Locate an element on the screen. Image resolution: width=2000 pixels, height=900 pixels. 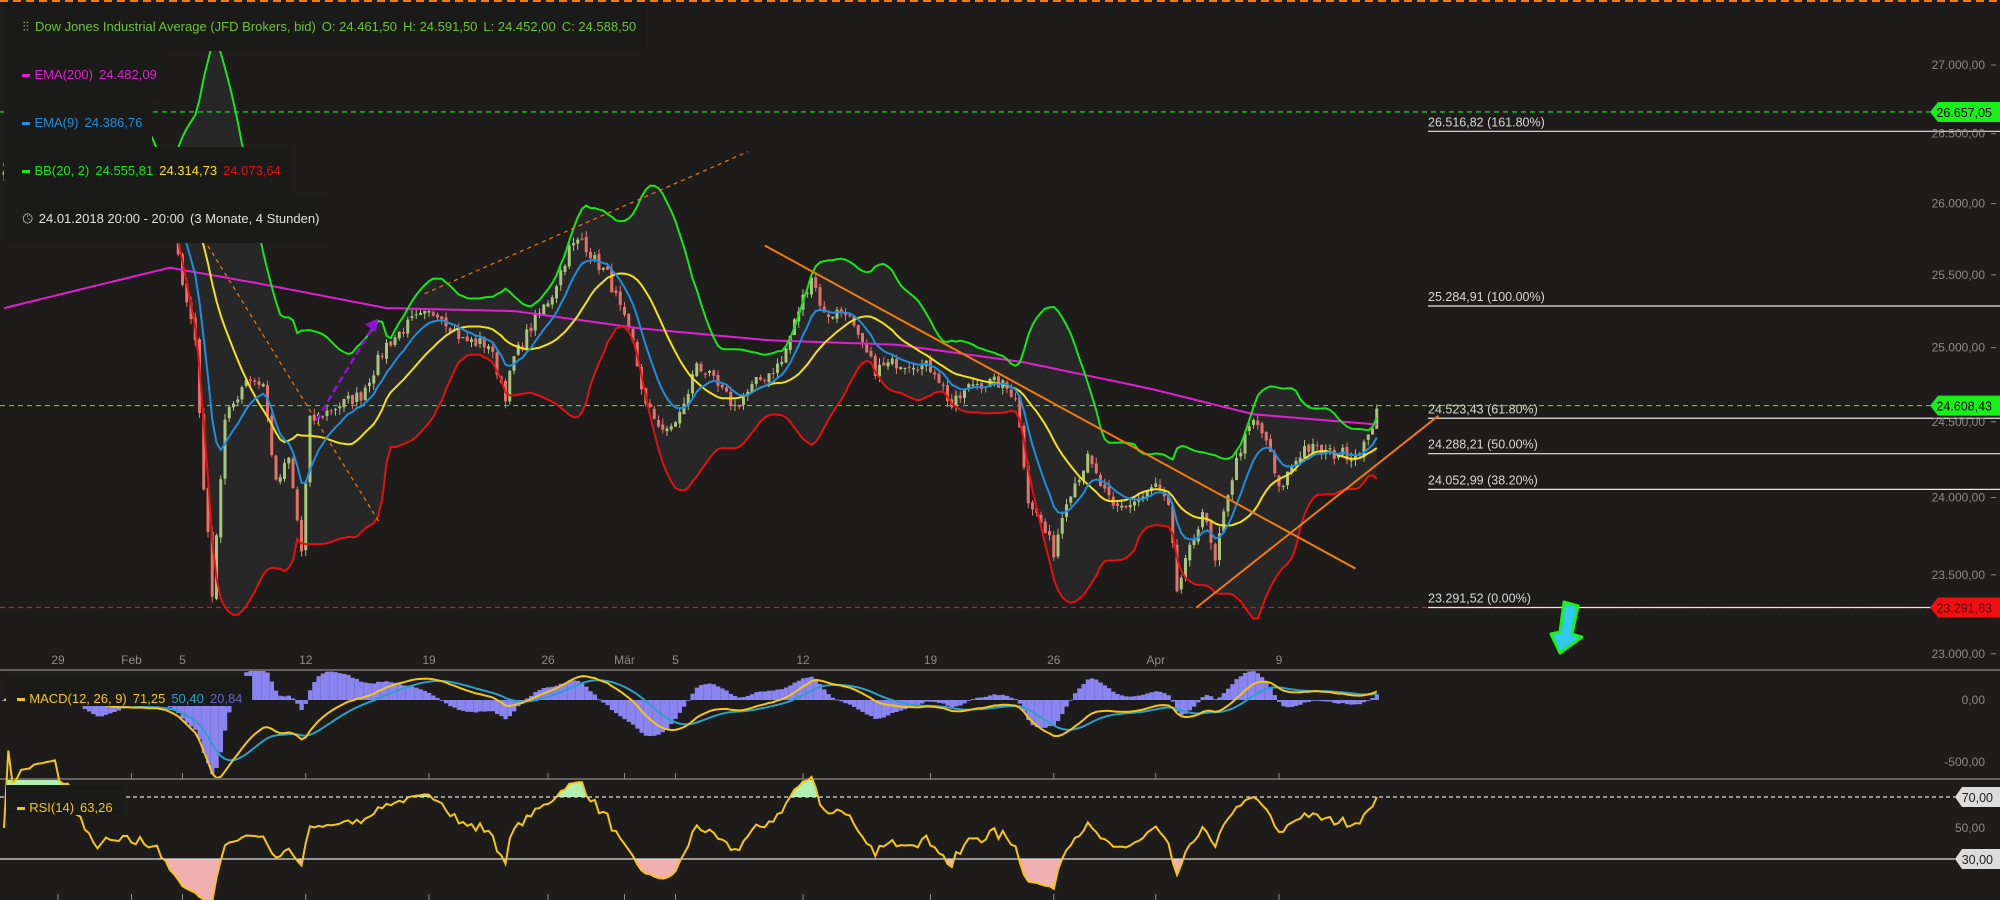
period-detail: (3 Monate, 4 Stunden) is located at coordinates (255, 218).